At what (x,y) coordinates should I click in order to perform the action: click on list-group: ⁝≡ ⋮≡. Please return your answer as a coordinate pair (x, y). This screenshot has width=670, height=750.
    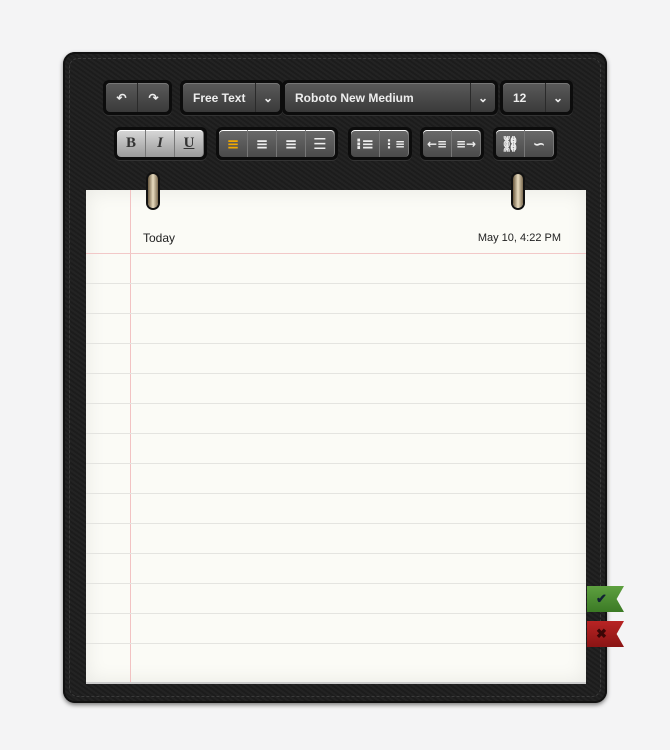
    Looking at the image, I should click on (380, 143).